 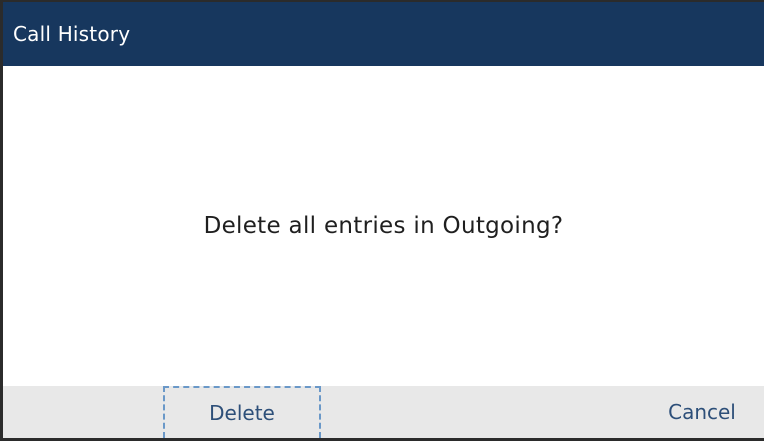 What do you see at coordinates (383, 412) in the screenshot?
I see `softkey-bar: Delete Cancel` at bounding box center [383, 412].